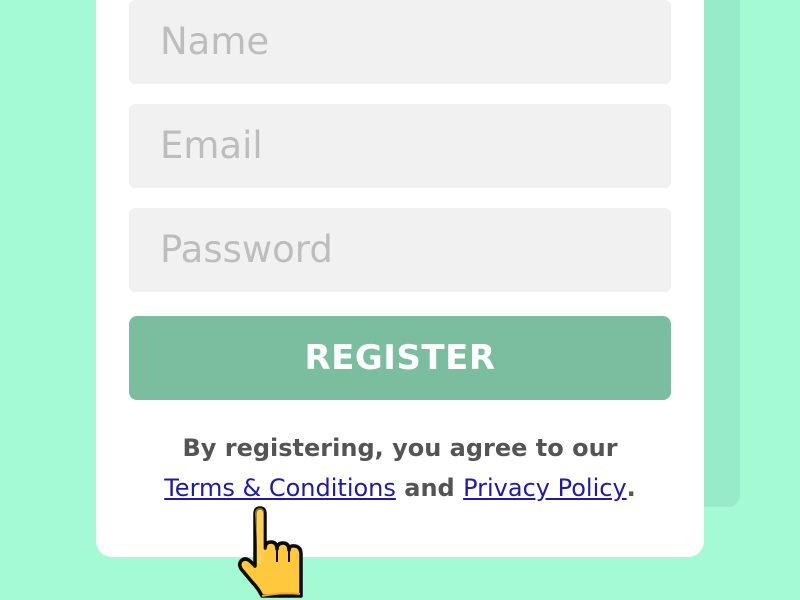  Describe the element at coordinates (280, 488) in the screenshot. I see `terms-link: Terms & Conditions` at that location.